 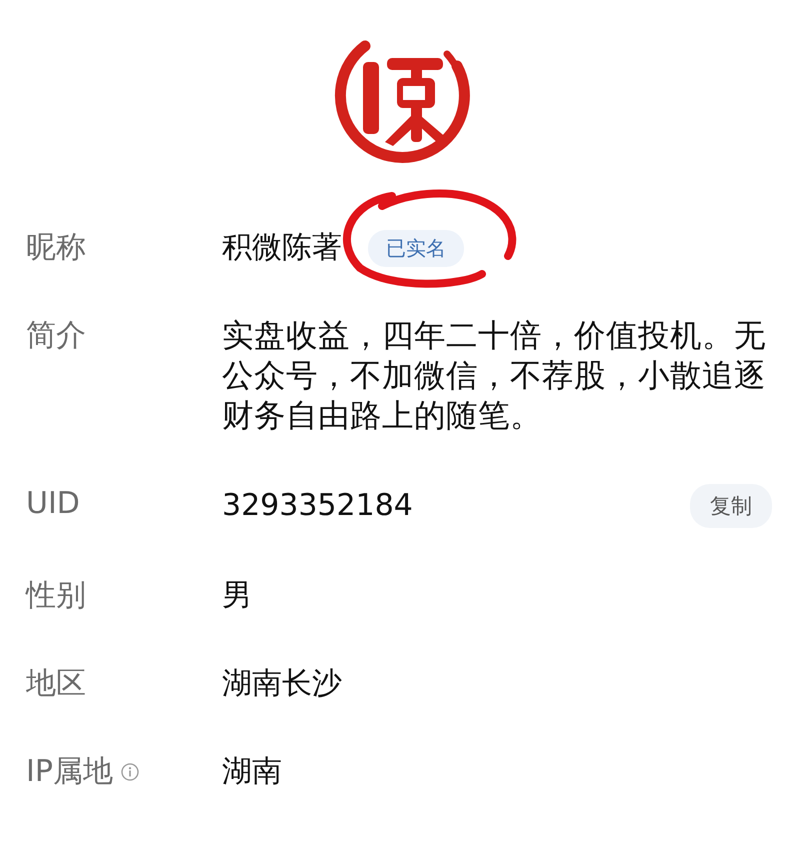 What do you see at coordinates (56, 684) in the screenshot?
I see `field-label: 地区` at bounding box center [56, 684].